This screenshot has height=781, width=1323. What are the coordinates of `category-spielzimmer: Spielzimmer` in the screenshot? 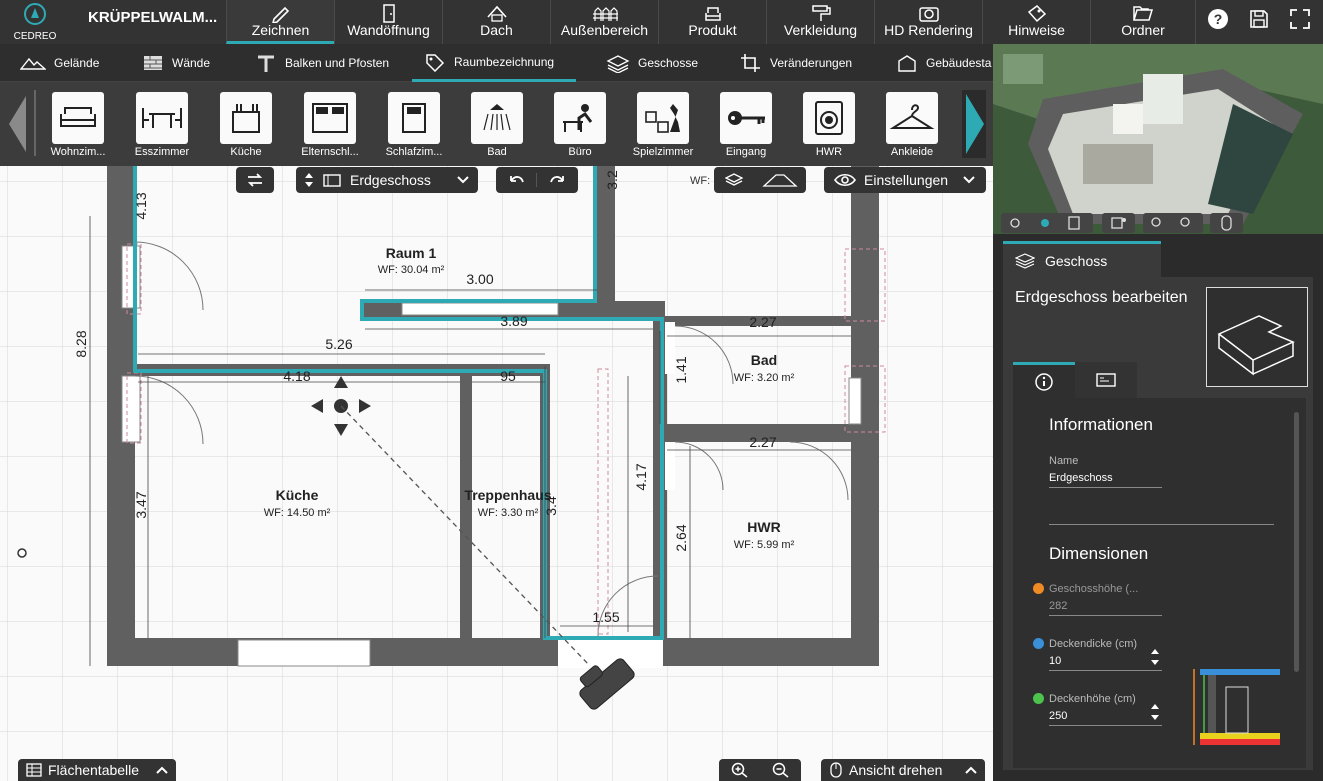 It's located at (663, 125).